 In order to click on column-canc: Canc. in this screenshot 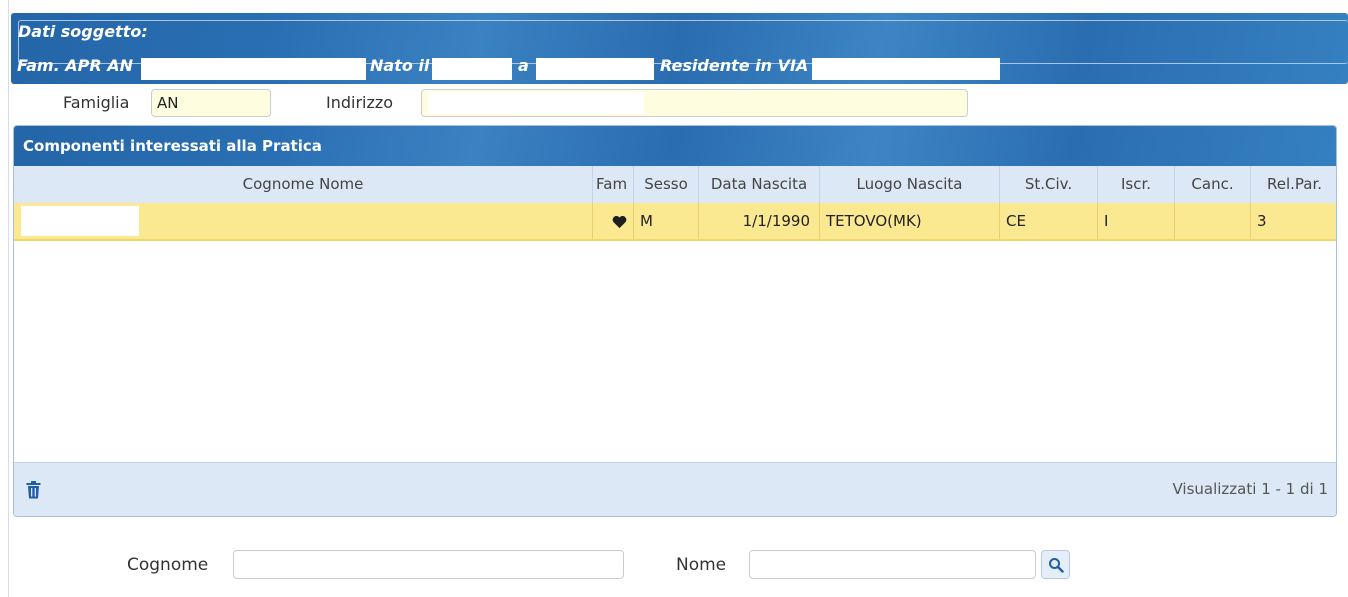, I will do `click(1213, 184)`.